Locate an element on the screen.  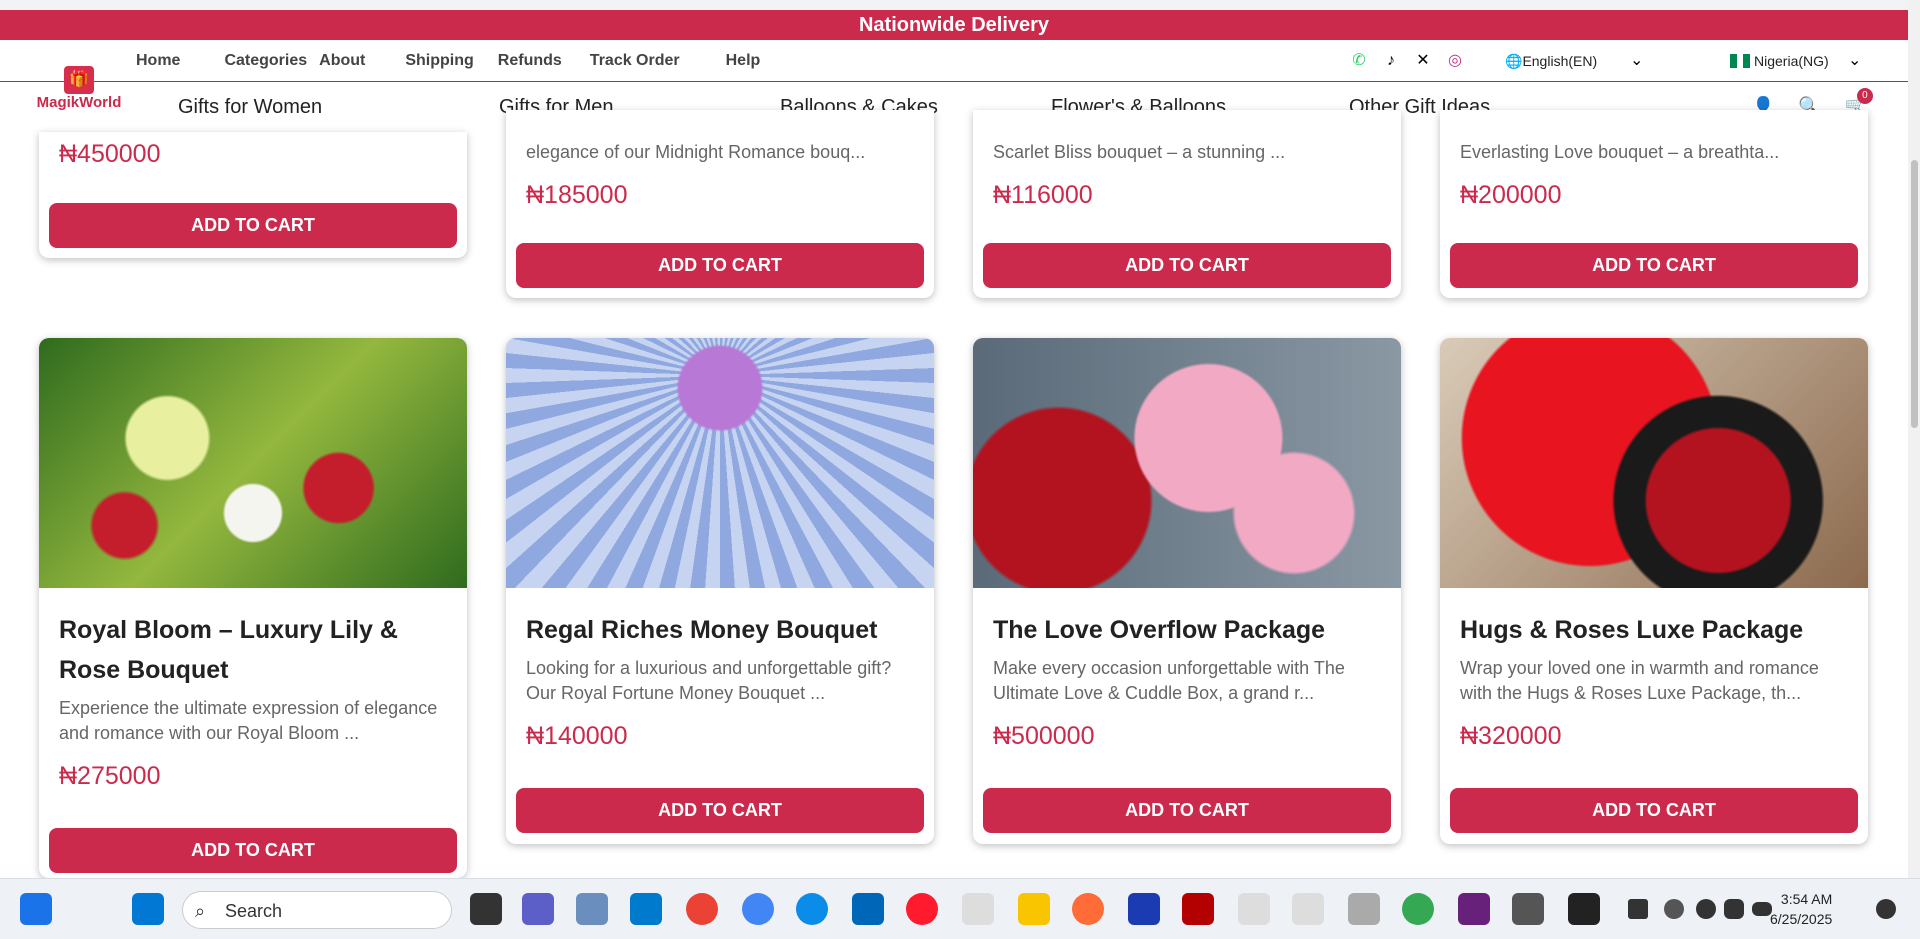
instagram-icon: ◎ is located at coordinates (1455, 61).